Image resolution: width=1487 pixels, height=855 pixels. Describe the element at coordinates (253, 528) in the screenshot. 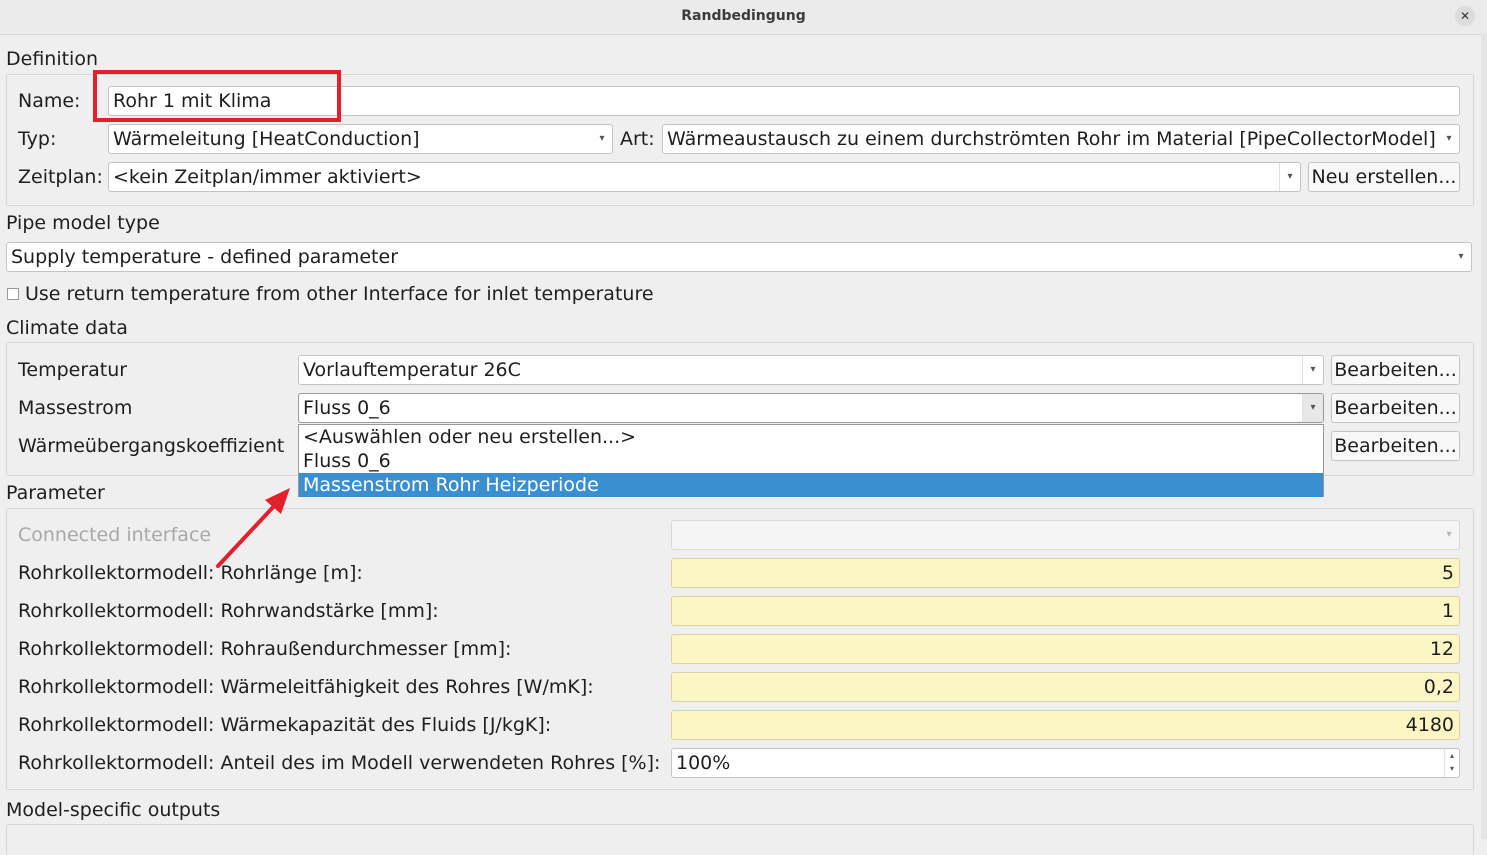

I see `annotation-arrow-icon` at that location.